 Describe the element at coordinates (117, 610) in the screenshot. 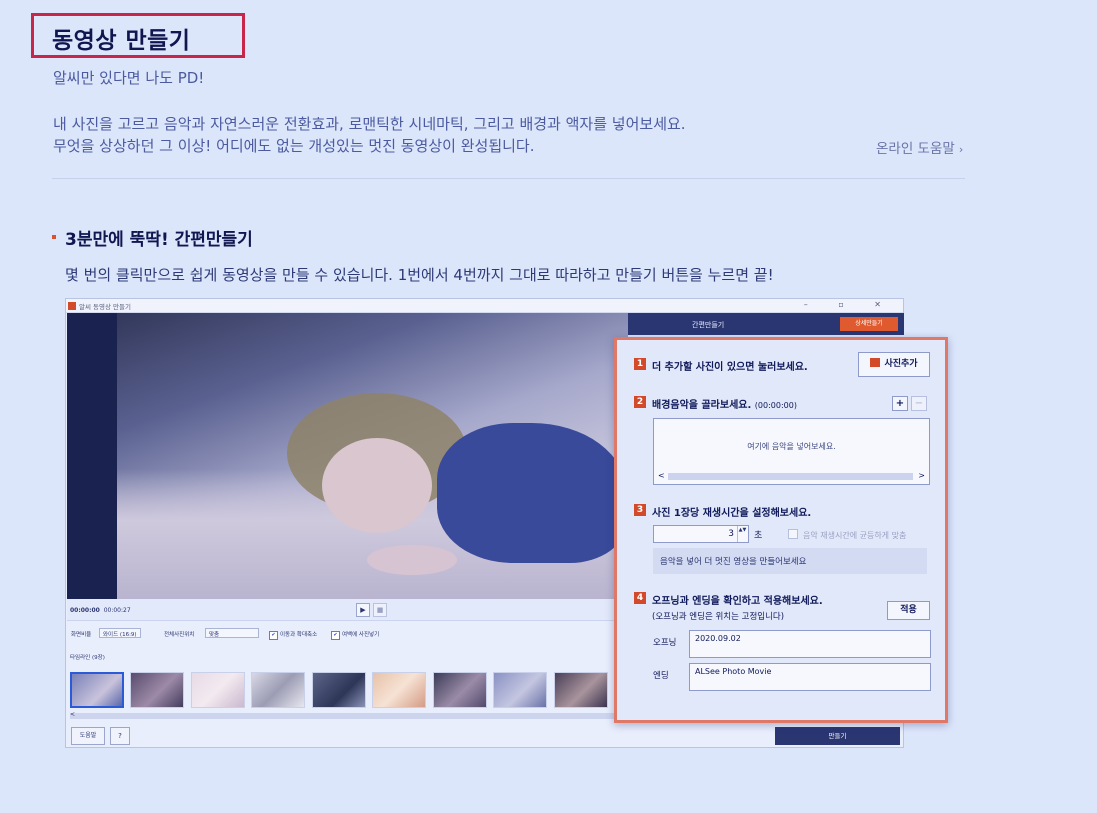

I see `total-time: 00:00:27` at that location.